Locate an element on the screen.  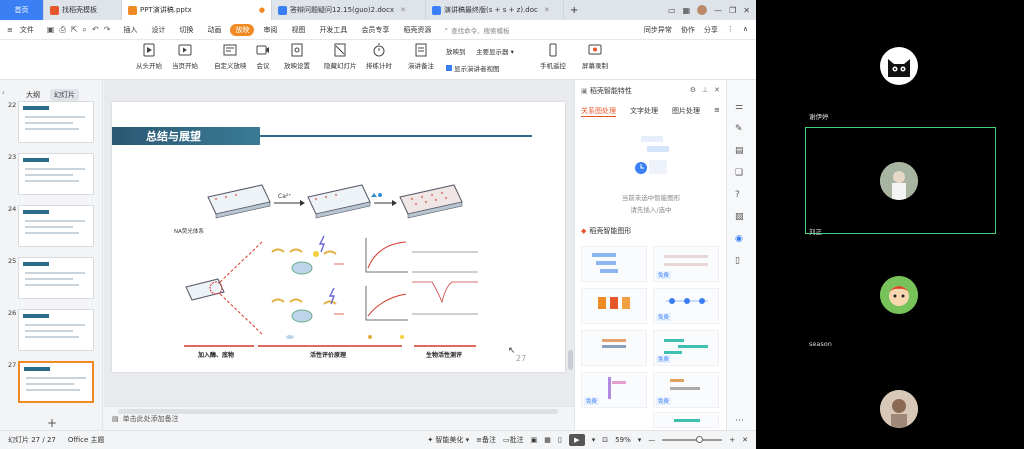
slide-thumbnail: 23 is located at coordinates (52, 175).